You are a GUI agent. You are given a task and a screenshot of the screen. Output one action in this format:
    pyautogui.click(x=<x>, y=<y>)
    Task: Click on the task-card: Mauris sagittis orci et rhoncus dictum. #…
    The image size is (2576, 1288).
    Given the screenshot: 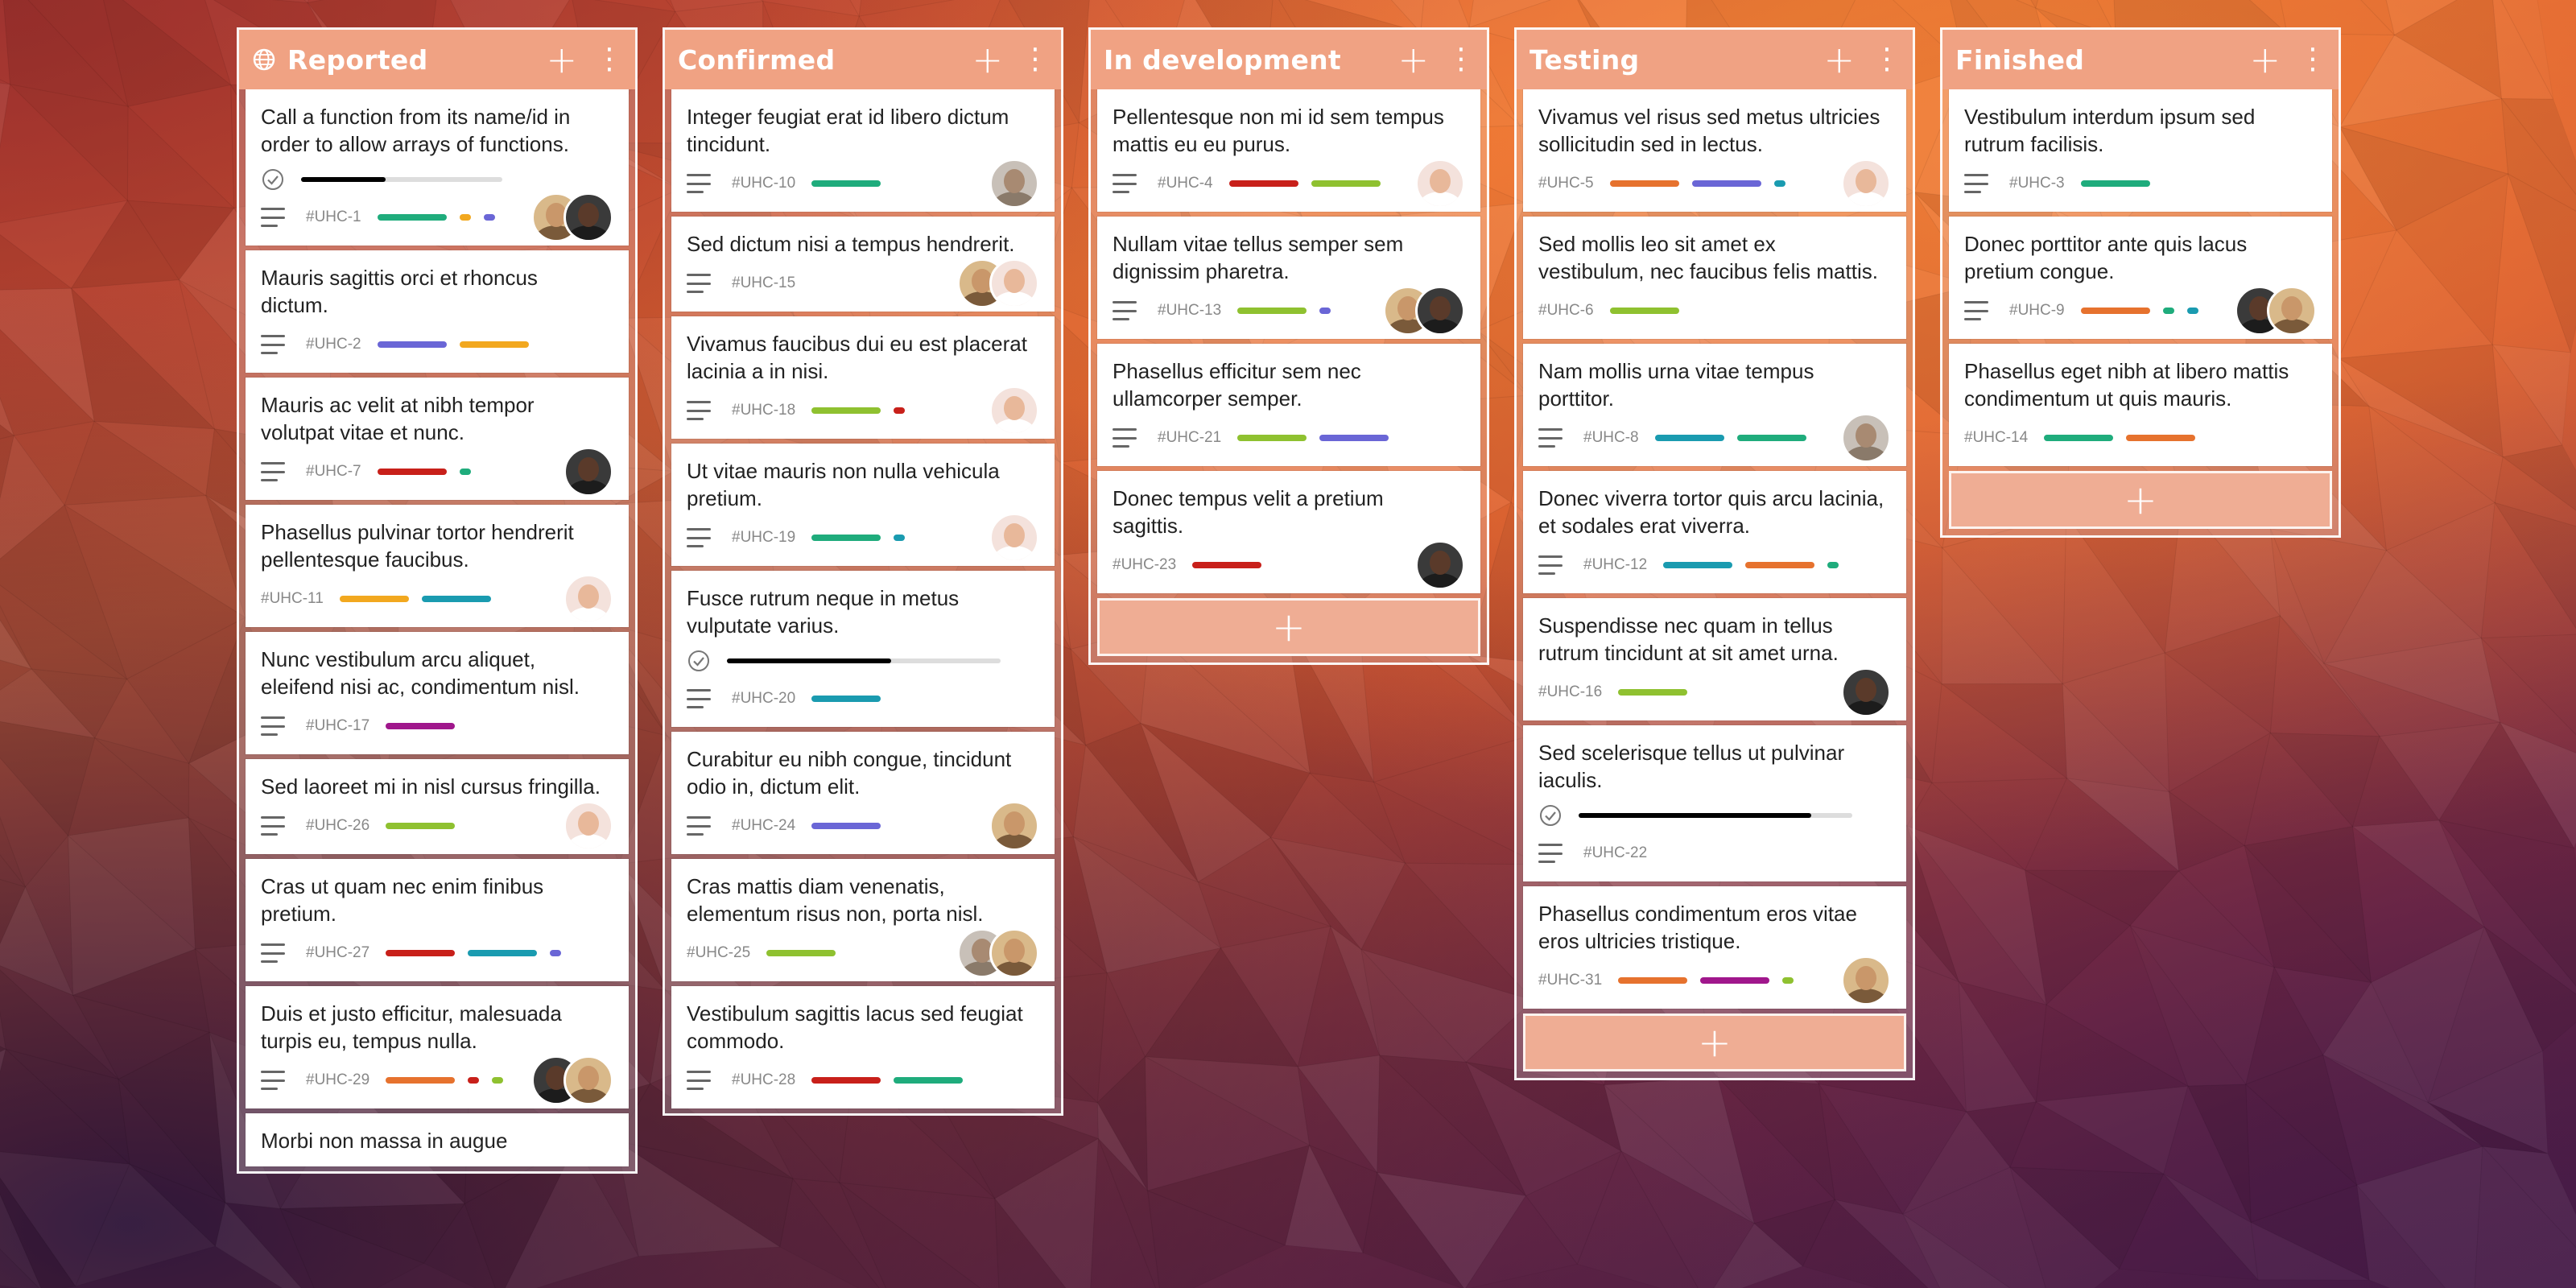 What is the action you would take?
    pyautogui.click(x=437, y=311)
    